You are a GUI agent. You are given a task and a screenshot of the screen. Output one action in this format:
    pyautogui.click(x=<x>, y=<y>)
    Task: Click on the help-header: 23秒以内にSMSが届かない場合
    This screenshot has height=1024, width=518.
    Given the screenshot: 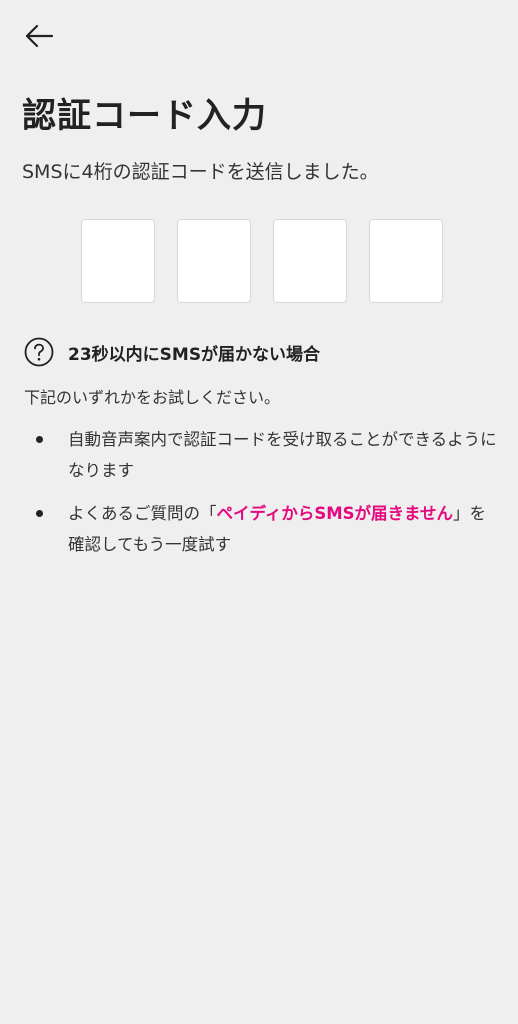 What is the action you would take?
    pyautogui.click(x=172, y=352)
    